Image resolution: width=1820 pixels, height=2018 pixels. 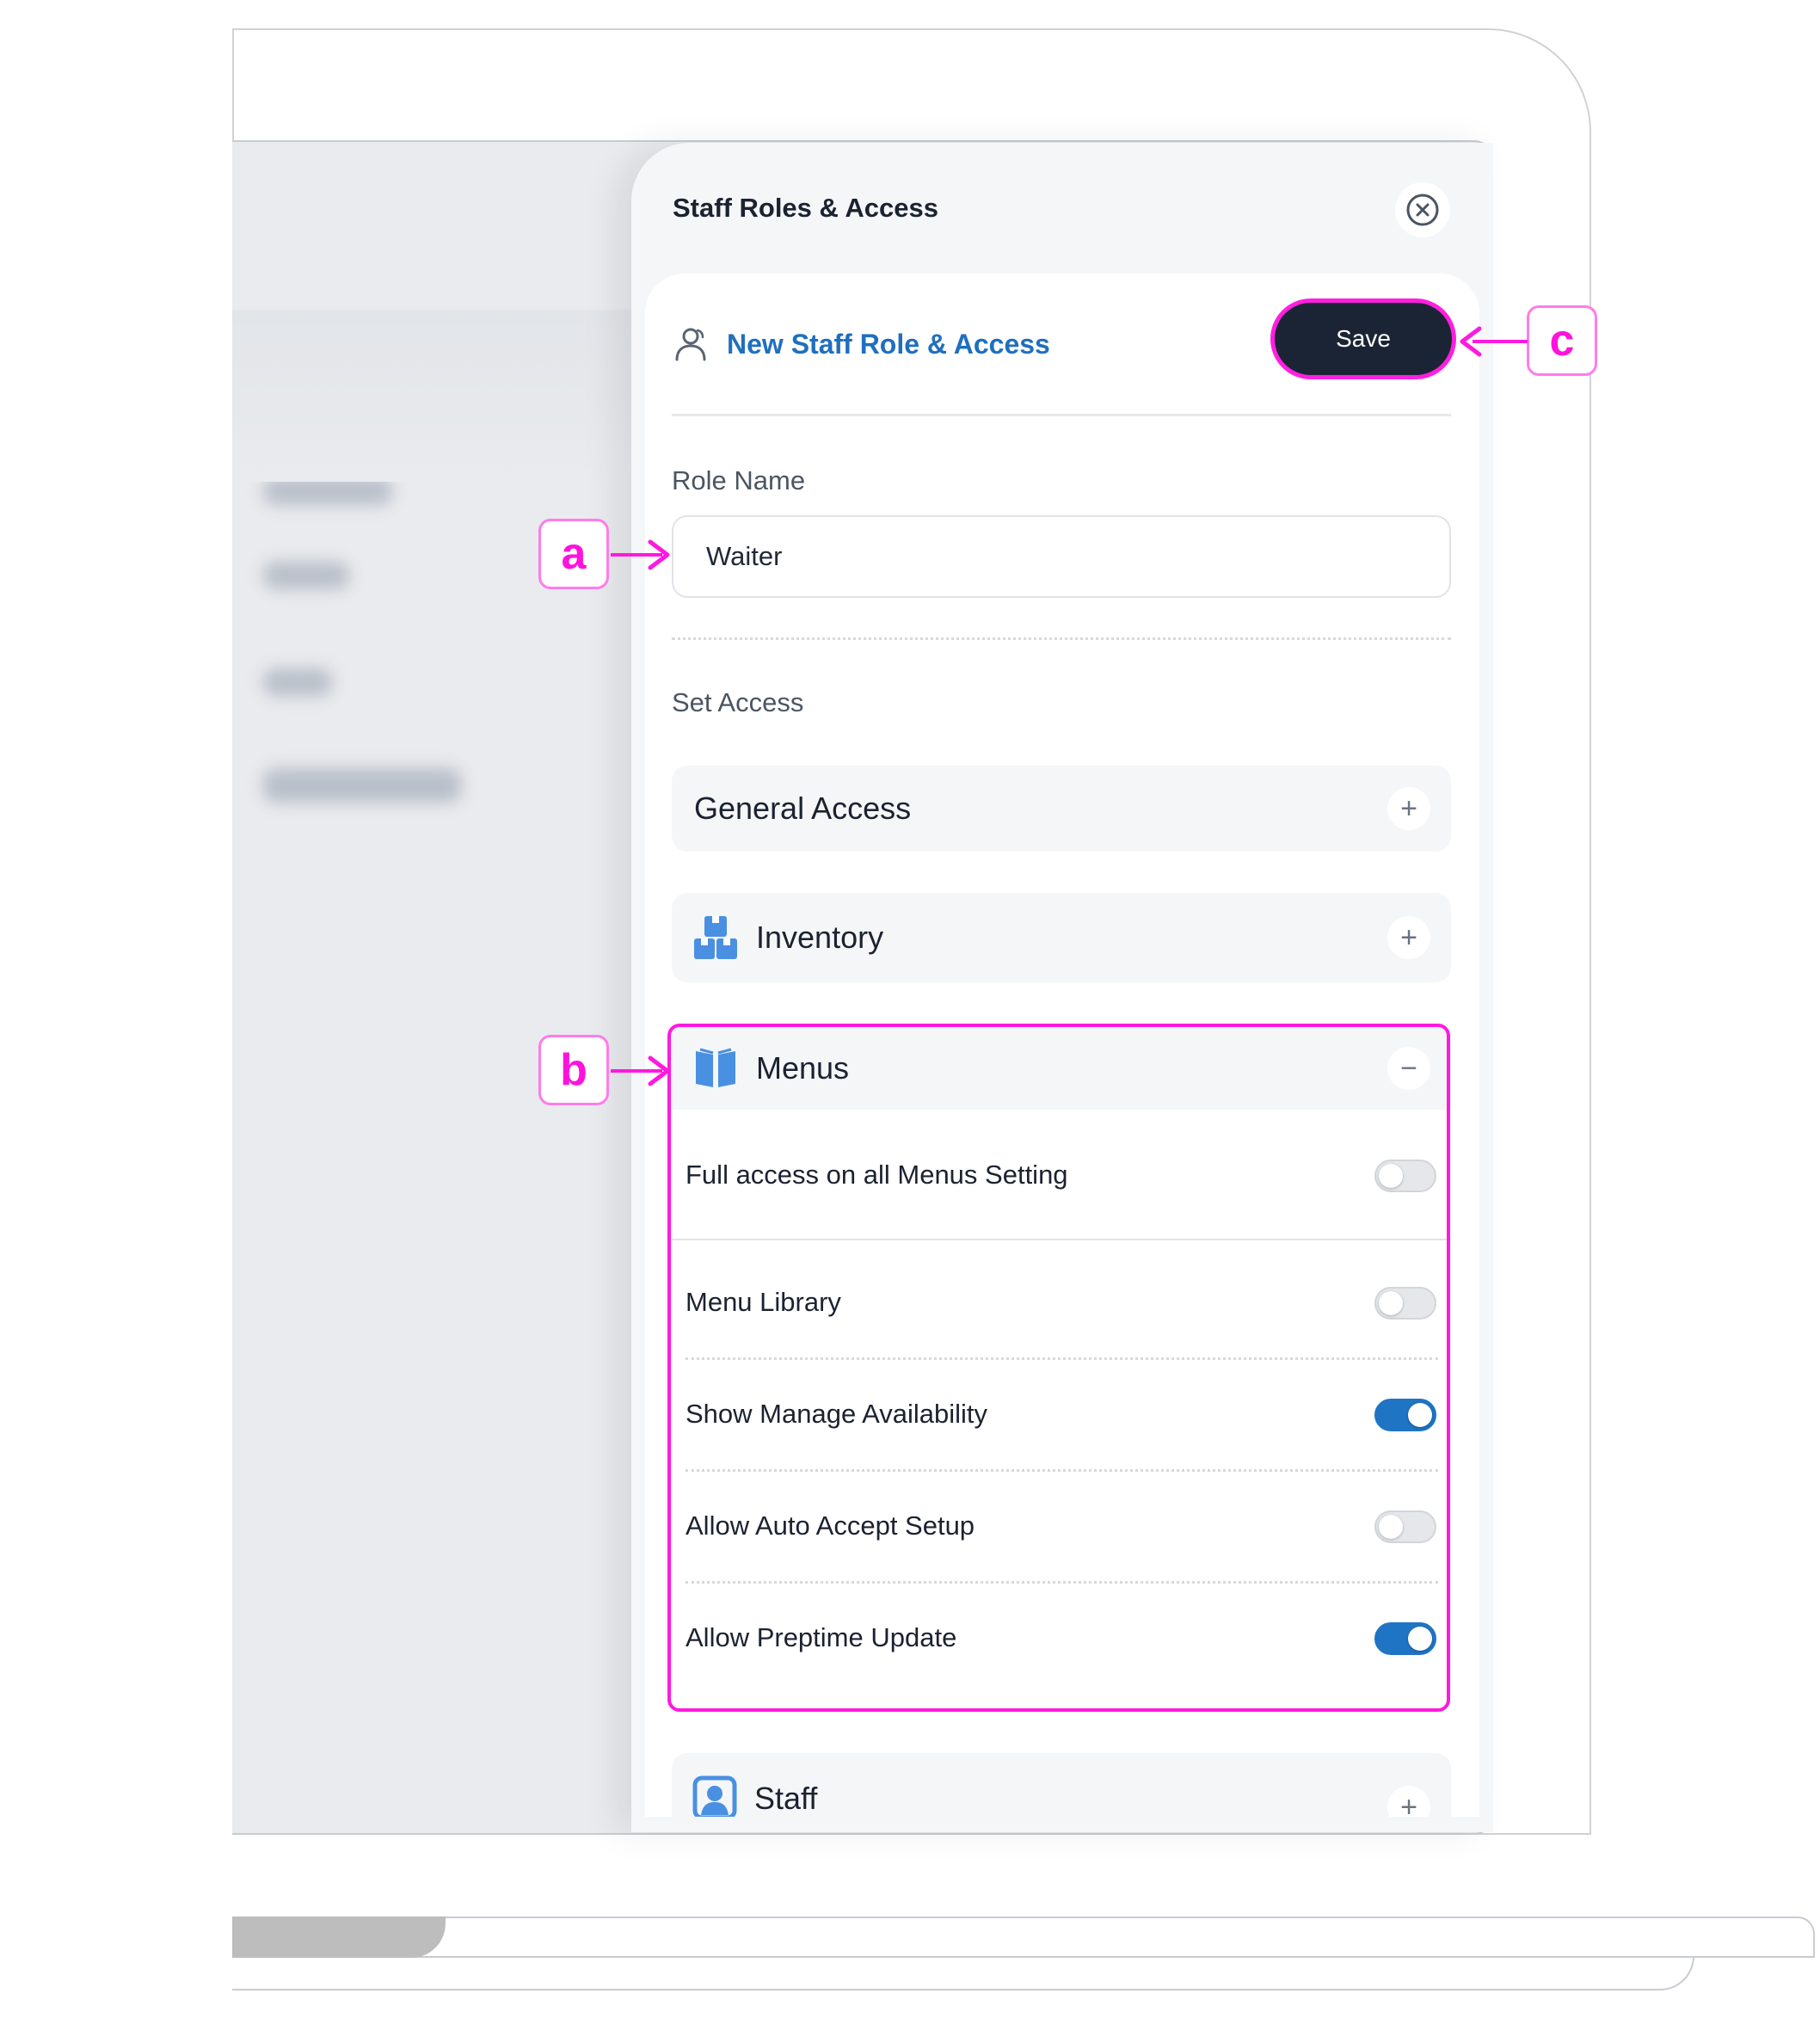 What do you see at coordinates (963, 1973) in the screenshot?
I see `laptop-foot` at bounding box center [963, 1973].